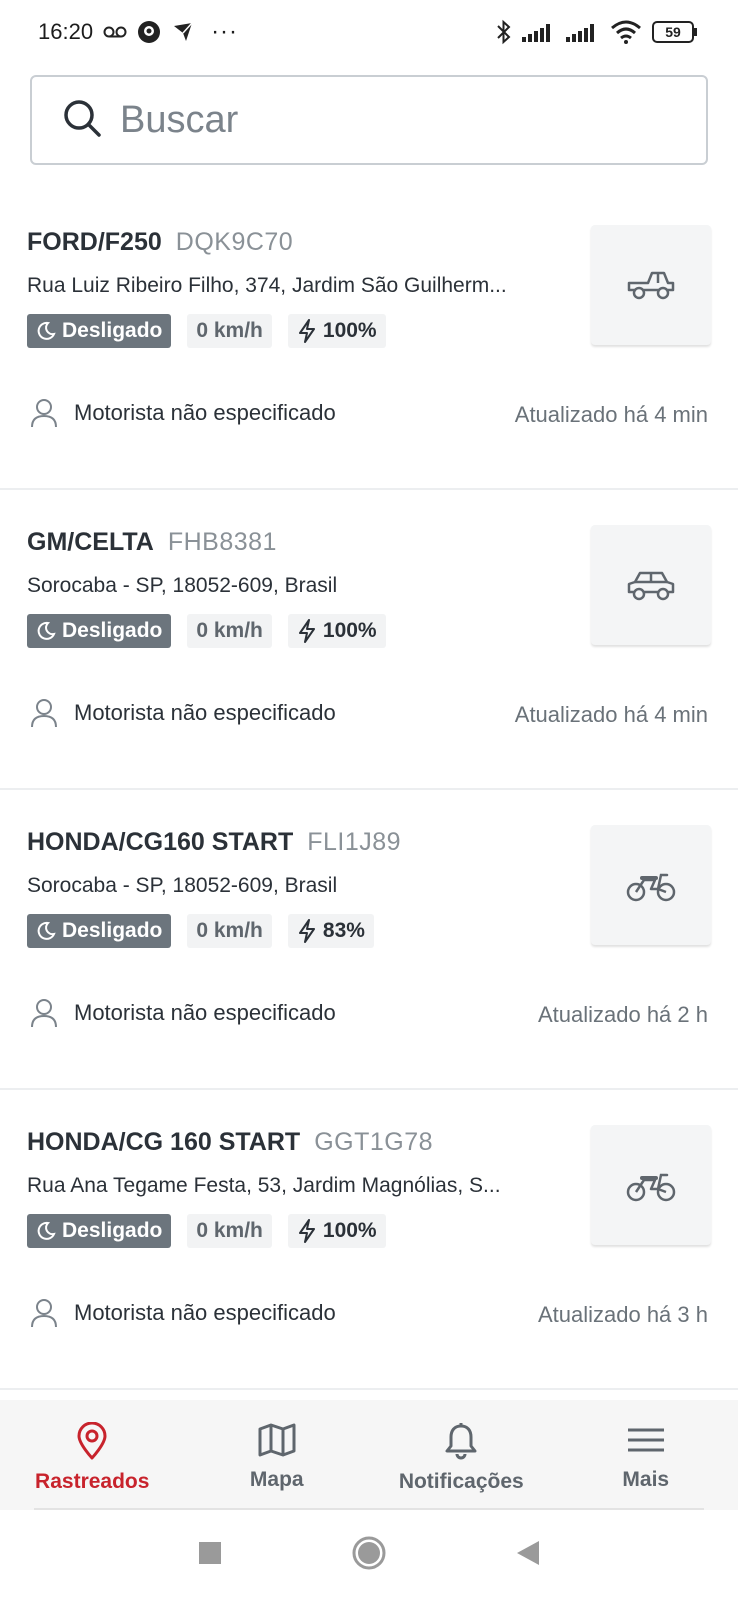 The height and width of the screenshot is (1600, 738). What do you see at coordinates (277, 1455) in the screenshot?
I see `nav-item-mapa: Mapa` at bounding box center [277, 1455].